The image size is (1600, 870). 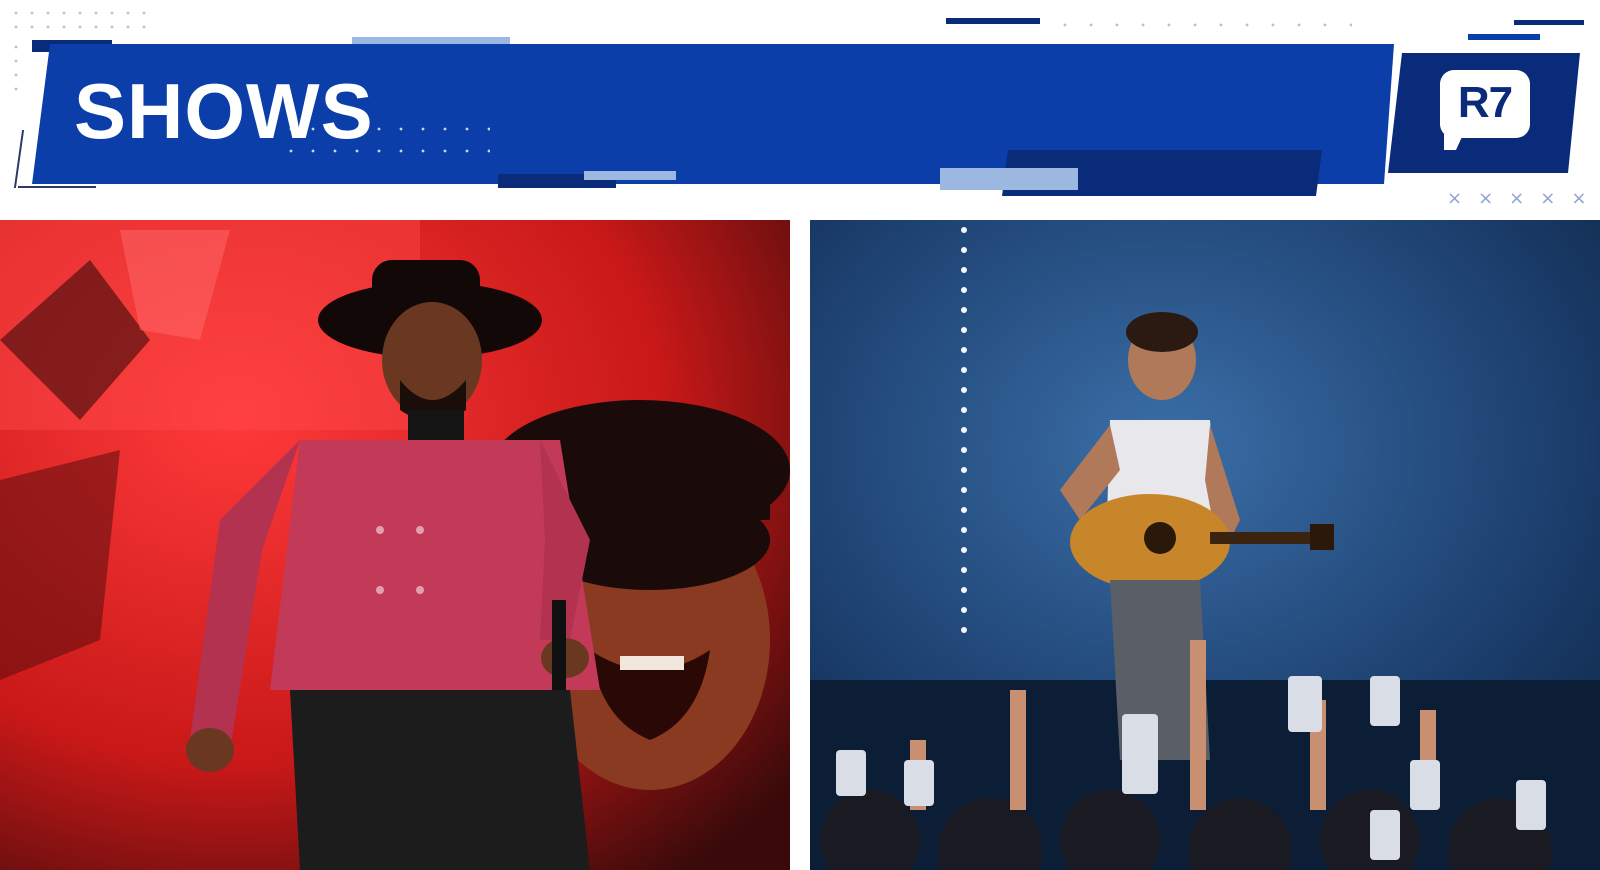 What do you see at coordinates (800, 542) in the screenshot?
I see `photo-divider` at bounding box center [800, 542].